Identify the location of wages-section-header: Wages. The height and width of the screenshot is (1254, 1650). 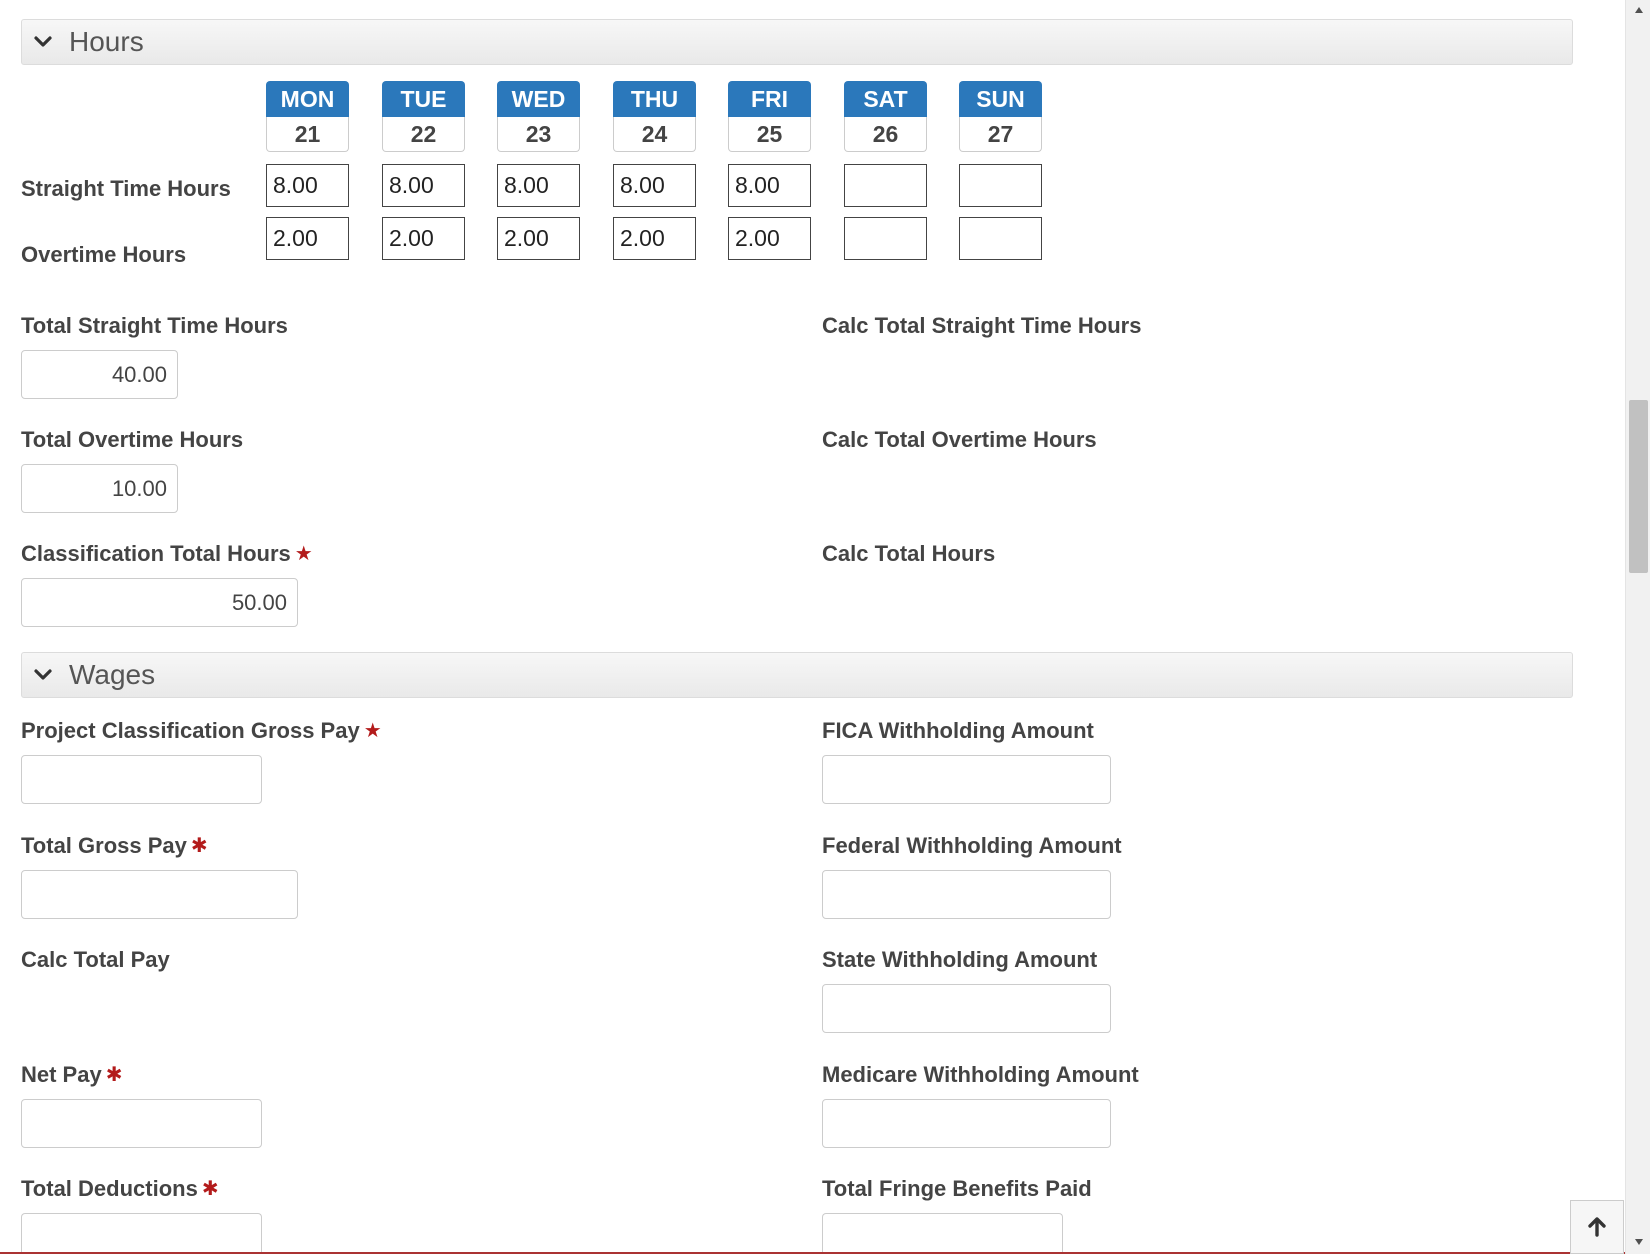
(797, 675).